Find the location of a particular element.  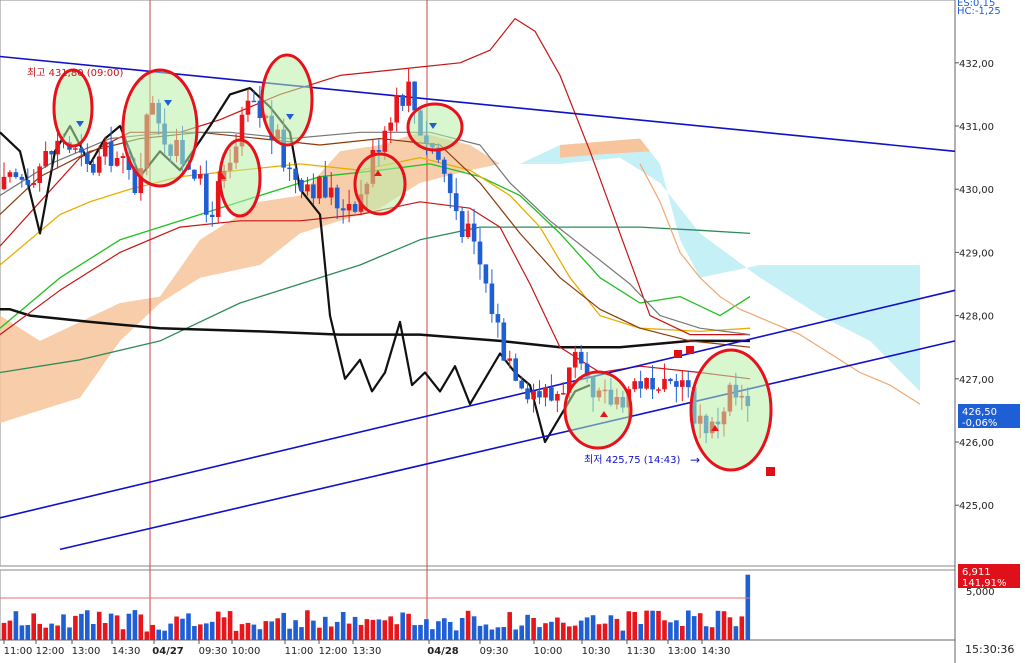

price-tick-label: 425,00 is located at coordinates (976, 506).